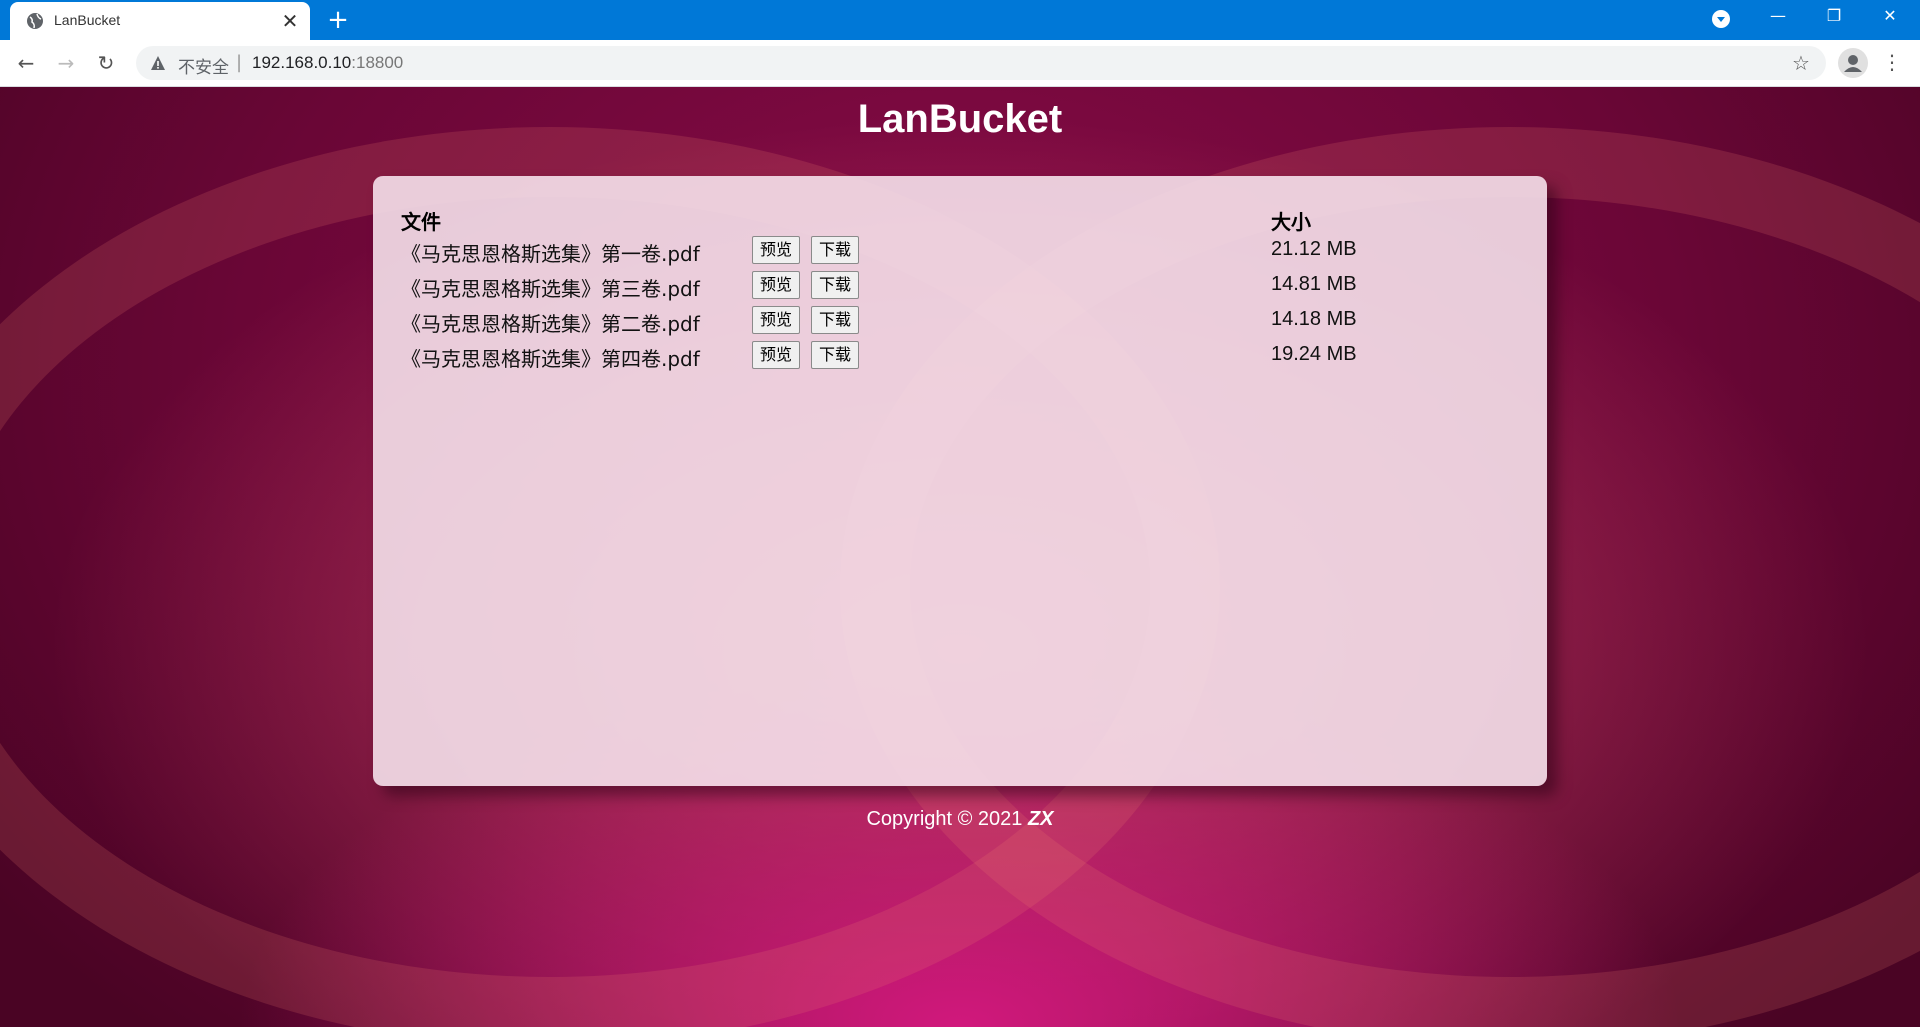 The width and height of the screenshot is (1920, 1027). Describe the element at coordinates (377, 62) in the screenshot. I see `url-port: :18800` at that location.